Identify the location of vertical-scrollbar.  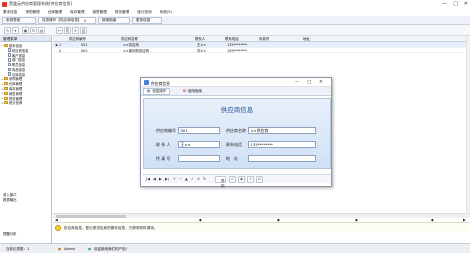
(468, 124).